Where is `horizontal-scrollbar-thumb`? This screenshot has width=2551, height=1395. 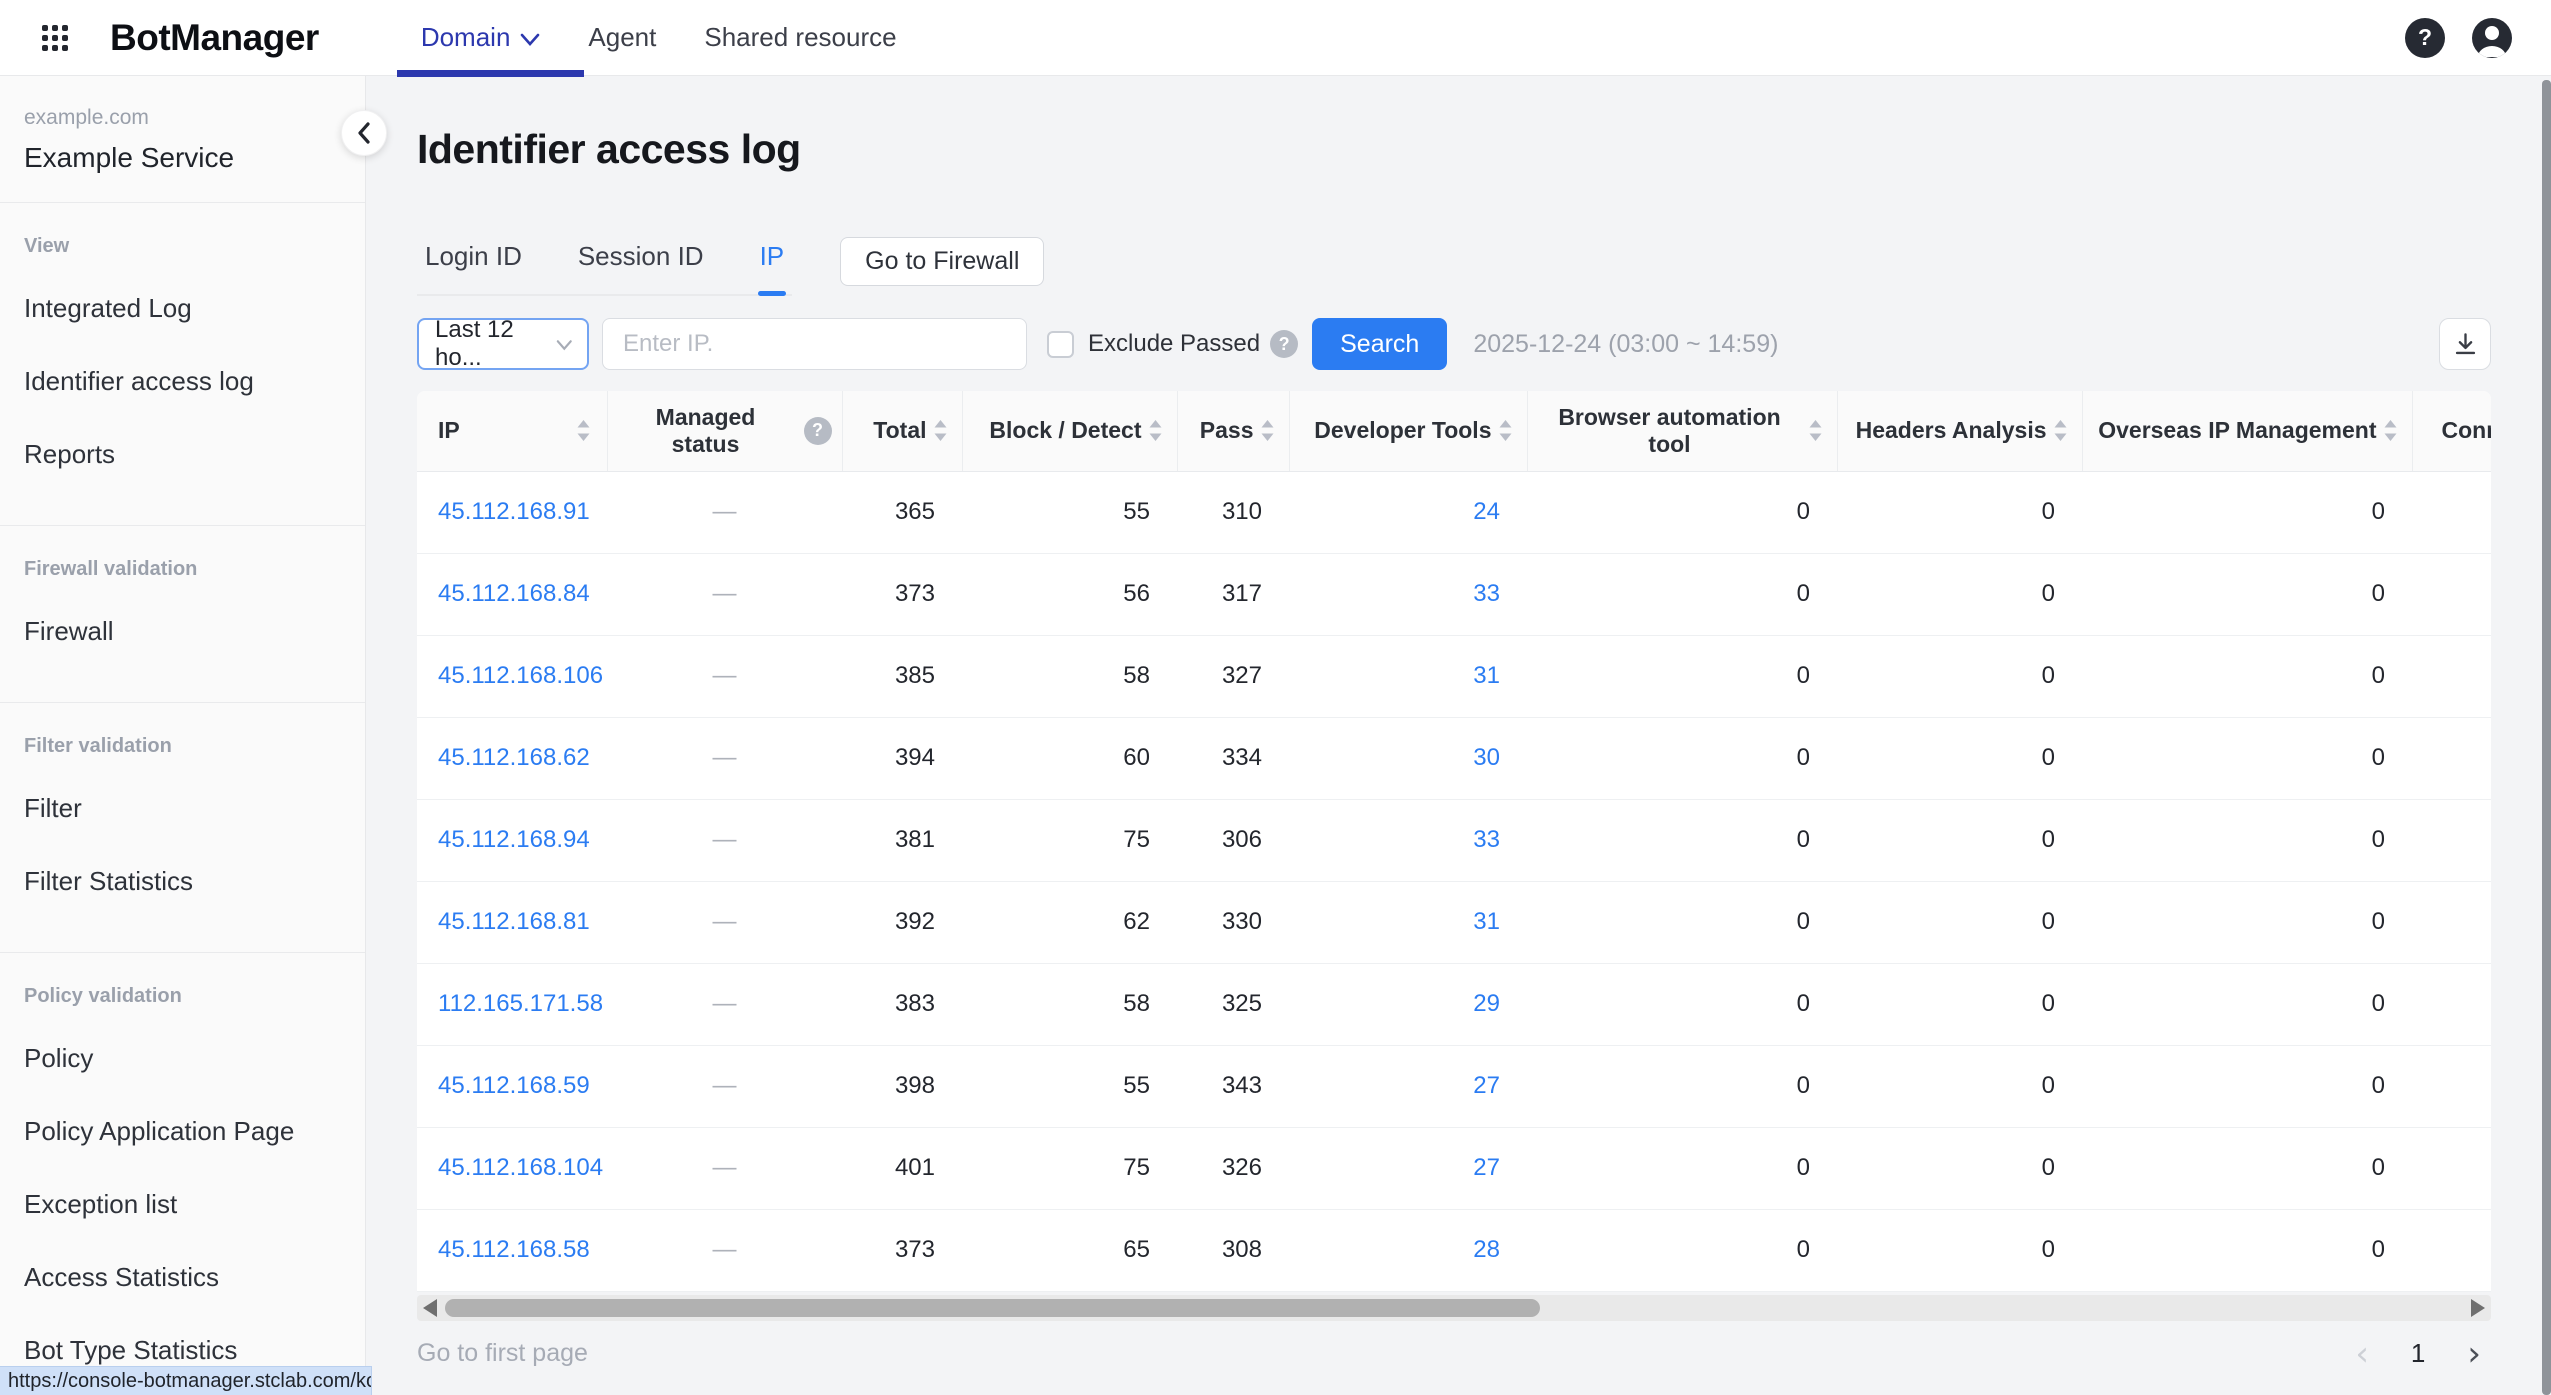
horizontal-scrollbar-thumb is located at coordinates (992, 1307).